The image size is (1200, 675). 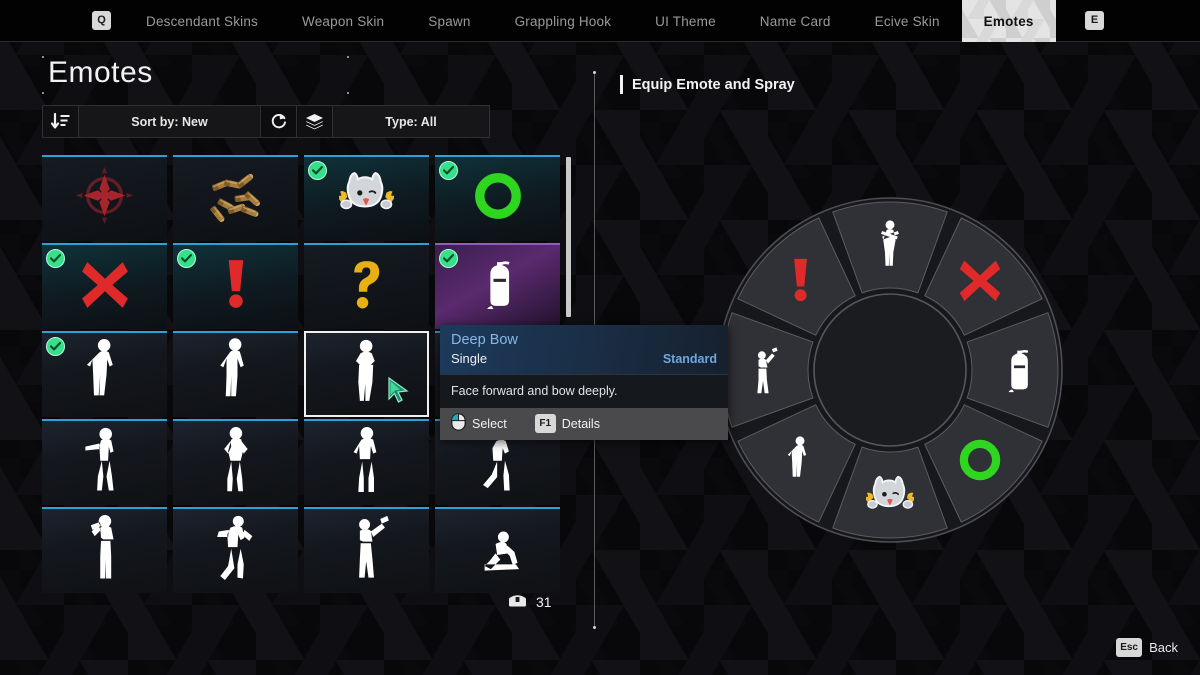 I want to click on tab-label: Descendant Skins, so click(x=202, y=21).